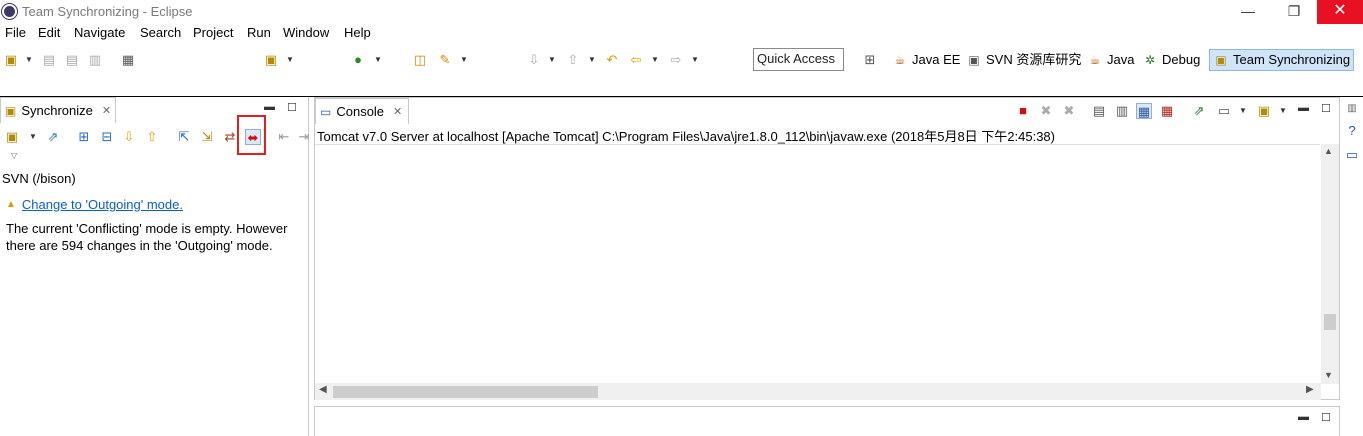  Describe the element at coordinates (33, 137) in the screenshot. I see `synchronize-dropdown-icon: ▼` at that location.